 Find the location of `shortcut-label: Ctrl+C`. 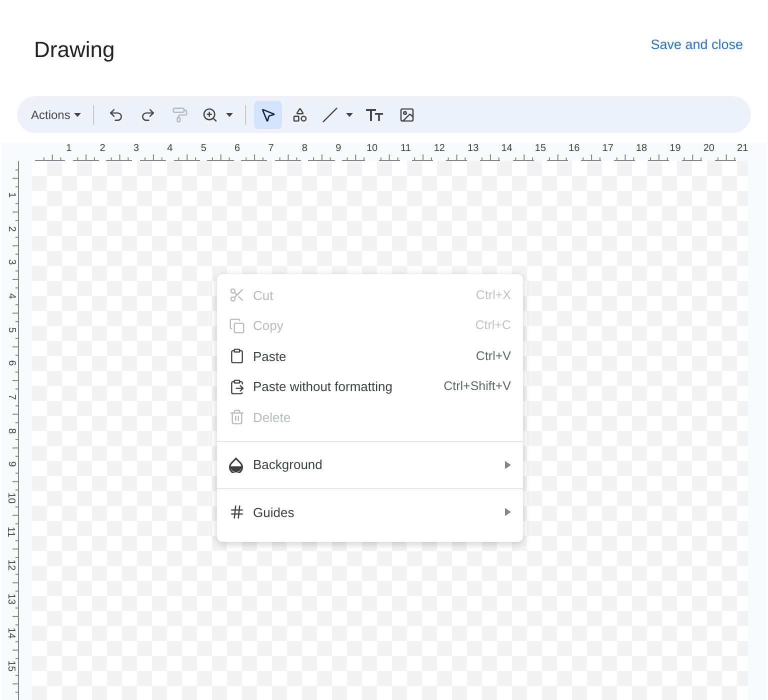

shortcut-label: Ctrl+C is located at coordinates (493, 325).